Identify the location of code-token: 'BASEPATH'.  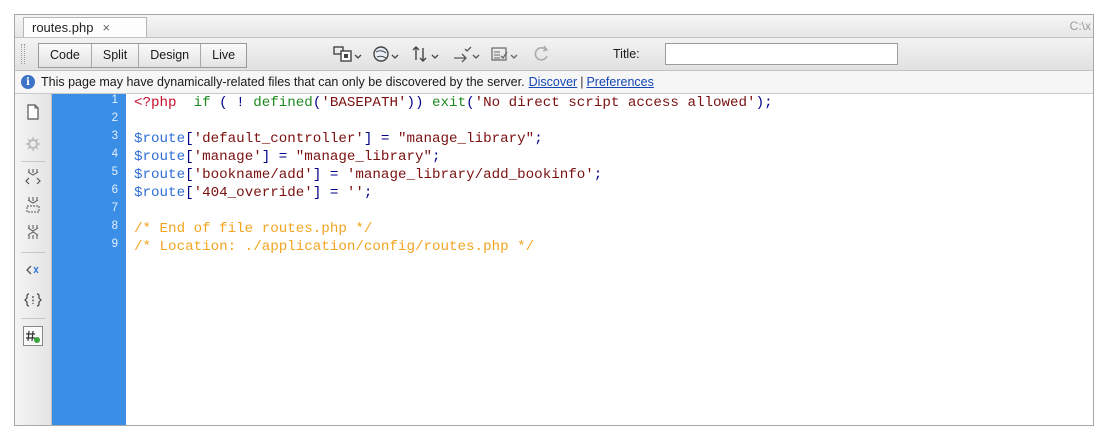
(364, 103).